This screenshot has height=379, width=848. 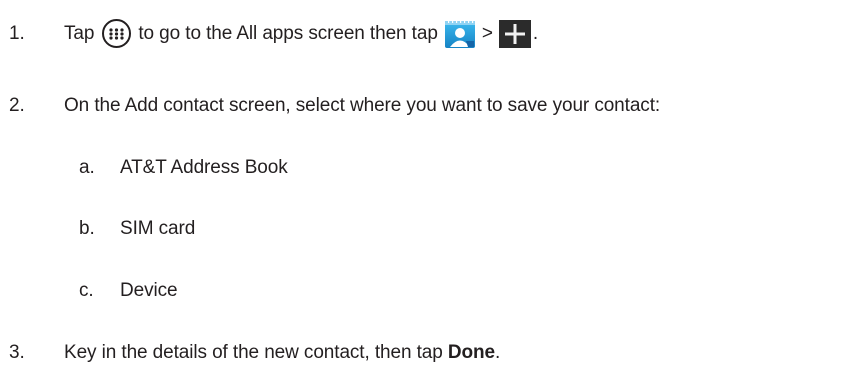 I want to click on option-label: SIM card, so click(x=158, y=228).